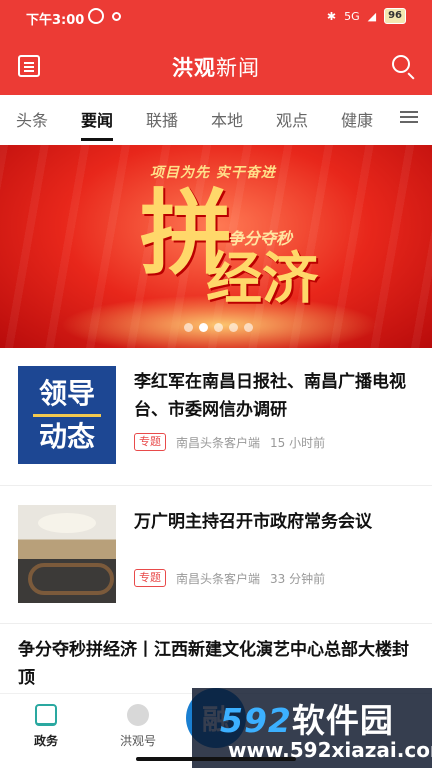  Describe the element at coordinates (216, 17) in the screenshot. I see `status-bar: 下午3:00 ✱ 5G ◢ 96` at that location.